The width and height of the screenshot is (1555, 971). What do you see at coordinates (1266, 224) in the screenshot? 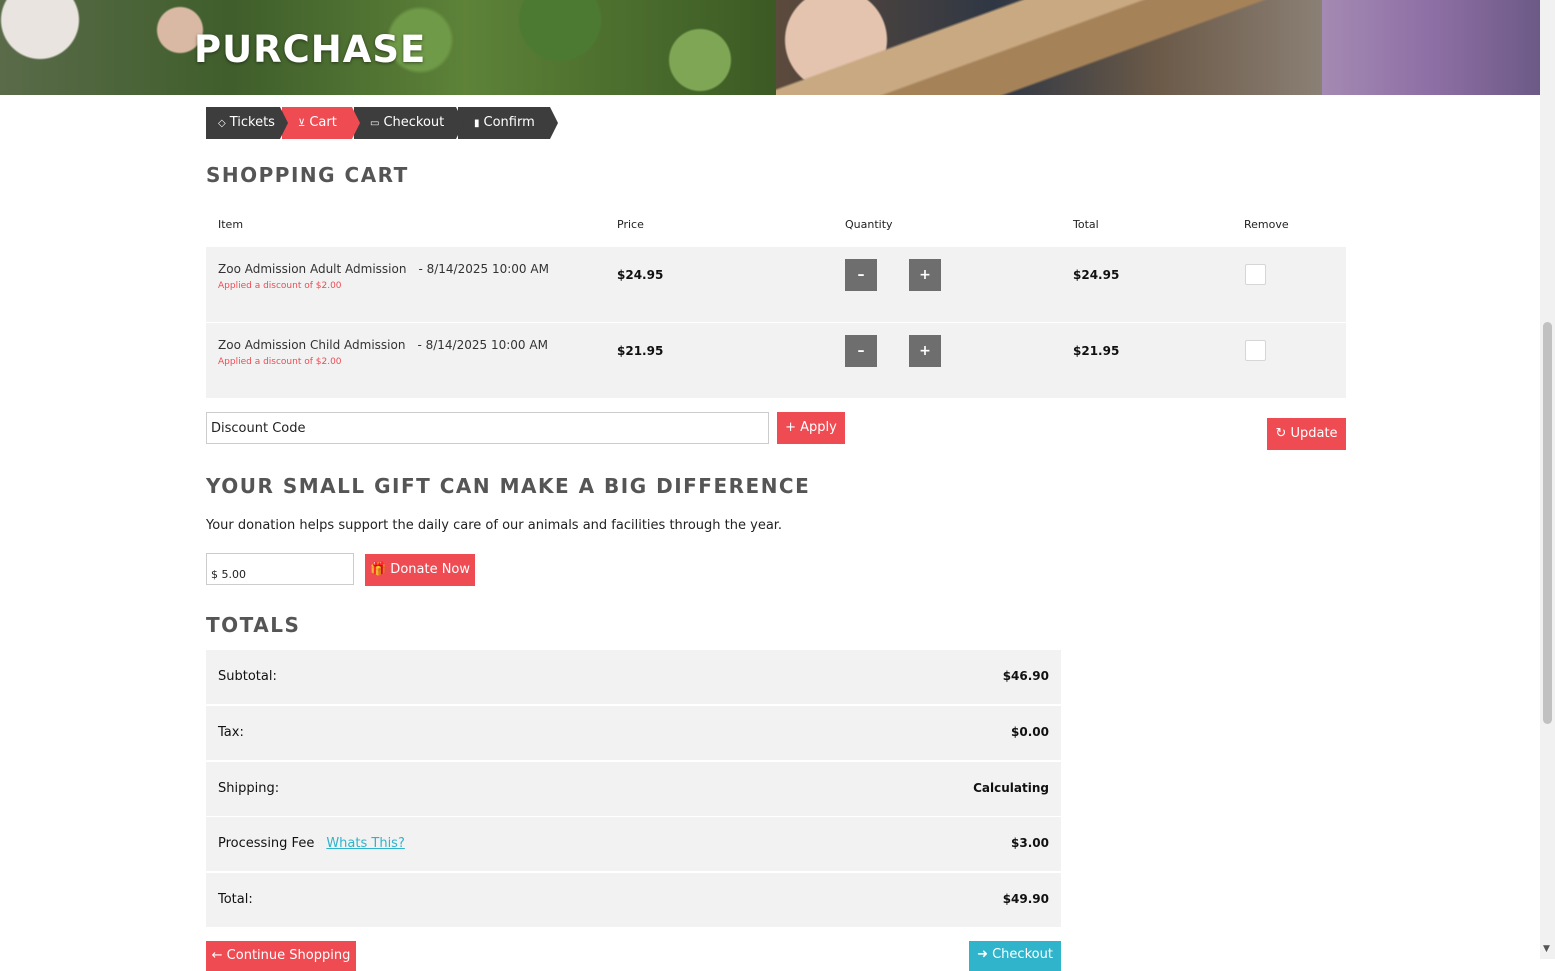
I see `col-remove: Remove` at bounding box center [1266, 224].